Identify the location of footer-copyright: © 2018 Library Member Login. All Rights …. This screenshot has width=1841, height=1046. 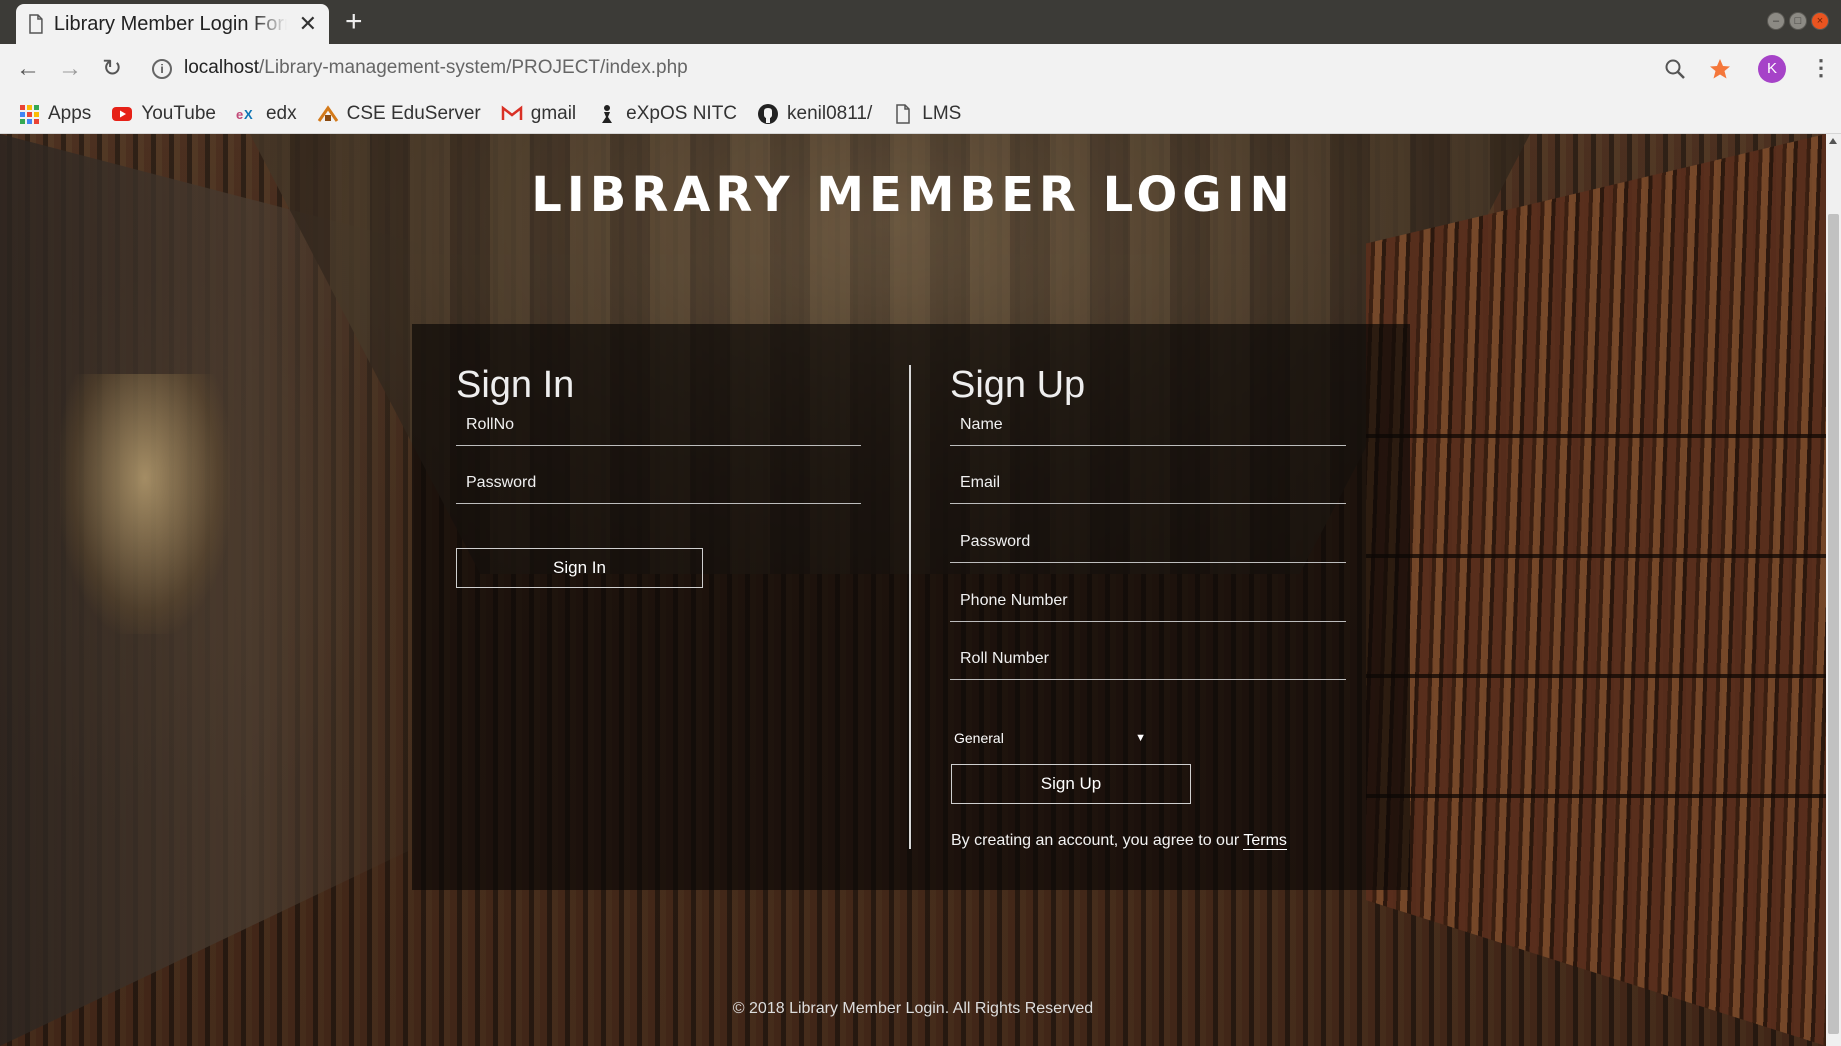
(913, 1008).